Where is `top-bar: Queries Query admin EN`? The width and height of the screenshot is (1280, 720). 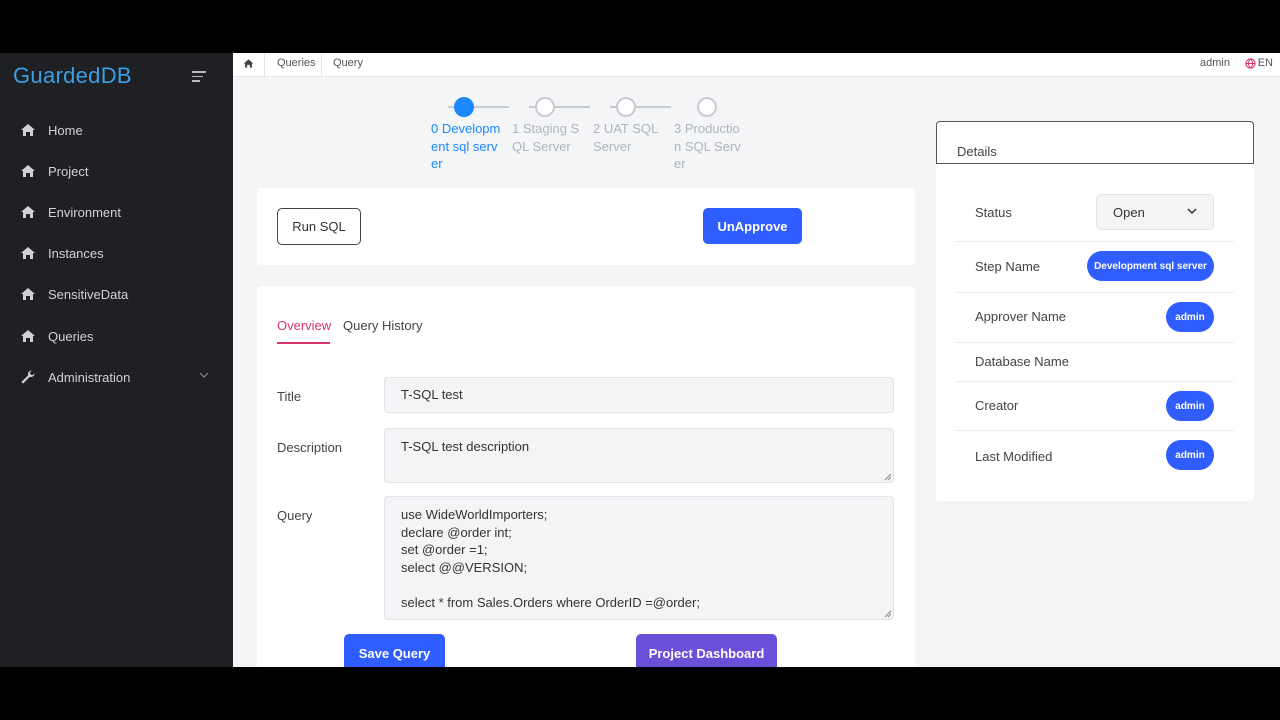 top-bar: Queries Query admin EN is located at coordinates (756, 65).